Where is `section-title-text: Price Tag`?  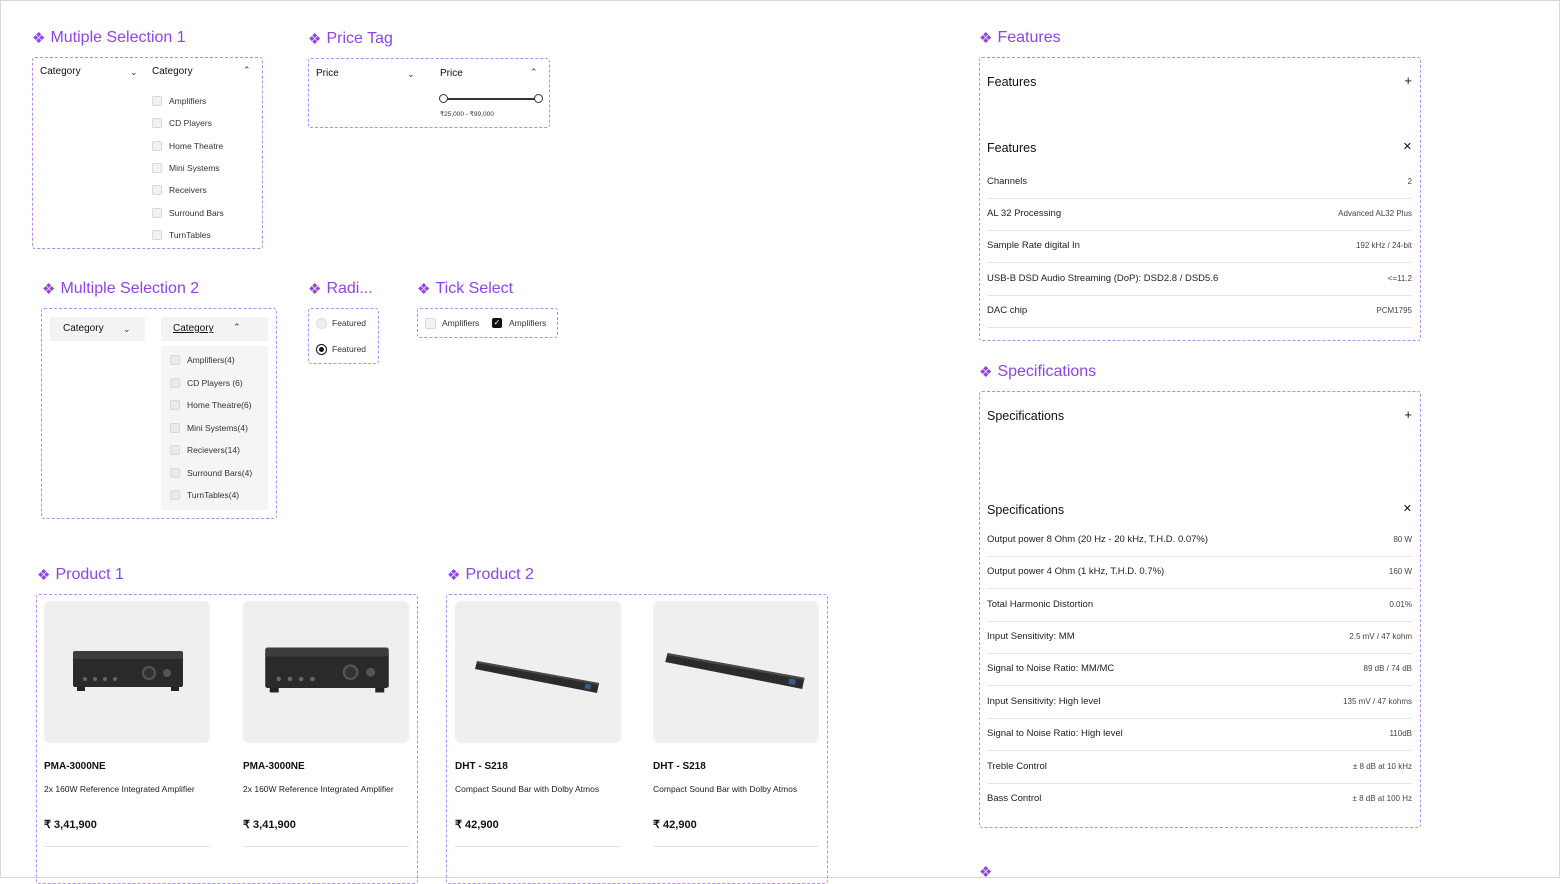 section-title-text: Price Tag is located at coordinates (359, 38).